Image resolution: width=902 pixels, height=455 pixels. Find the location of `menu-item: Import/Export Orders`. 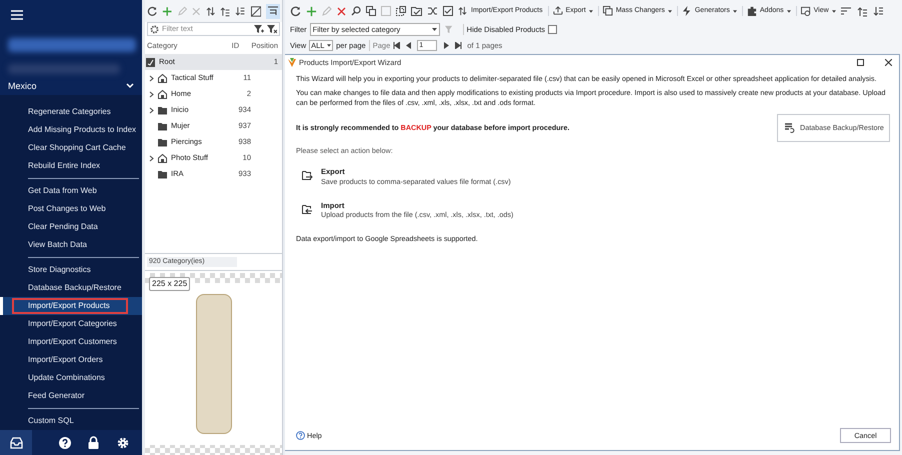

menu-item: Import/Export Orders is located at coordinates (65, 360).